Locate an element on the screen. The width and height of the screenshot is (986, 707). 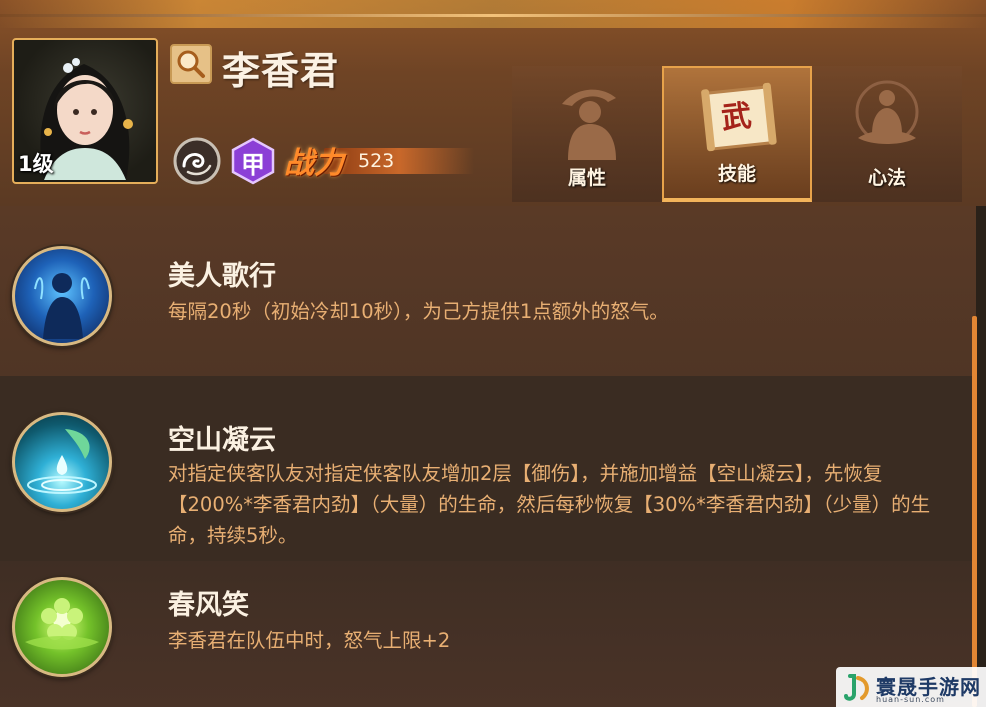
scrollbar-track is located at coordinates (981, 456).